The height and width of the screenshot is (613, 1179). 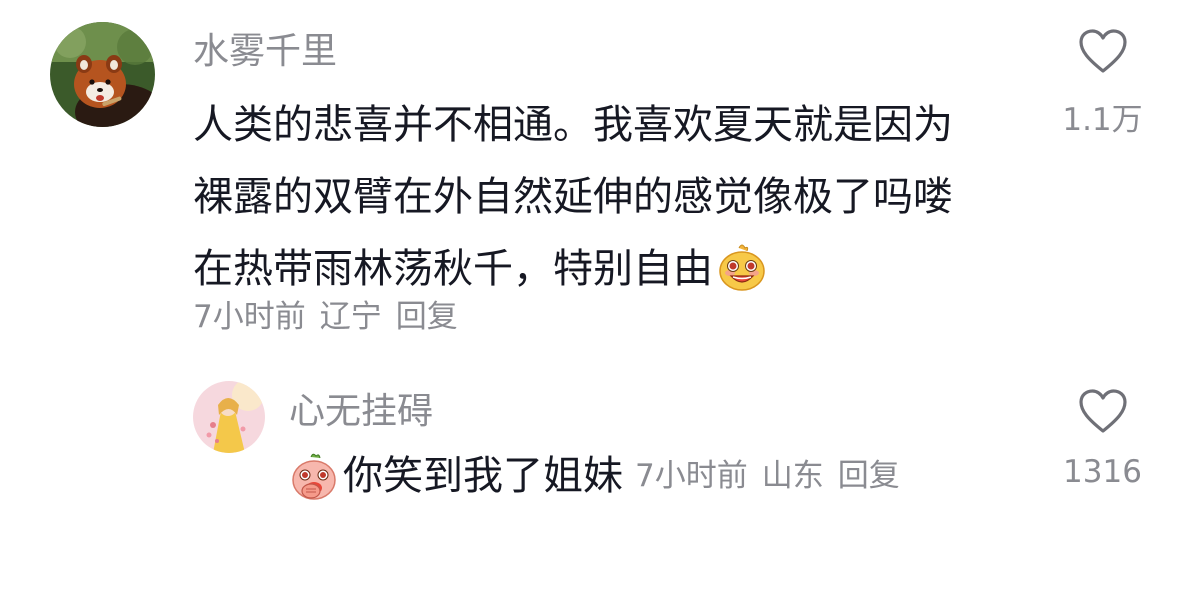 I want to click on comment-location: 山东, so click(x=792, y=476).